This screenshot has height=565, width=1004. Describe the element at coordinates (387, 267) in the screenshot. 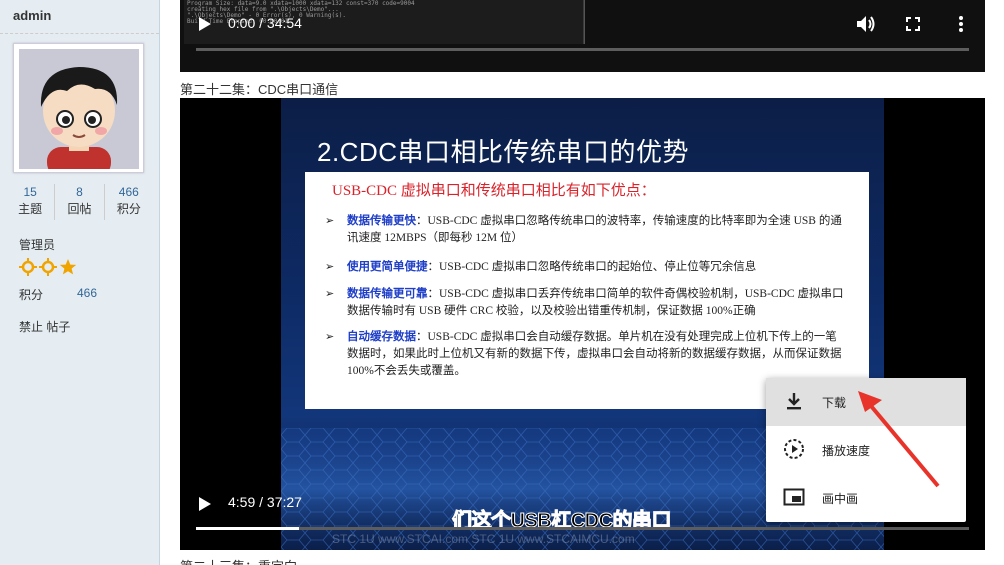

I see `bullet-title: 使用更简单便捷` at that location.